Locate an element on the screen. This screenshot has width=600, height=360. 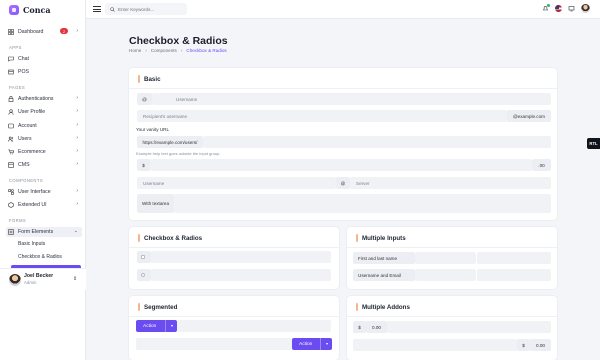
radio-text-input is located at coordinates (241, 275).